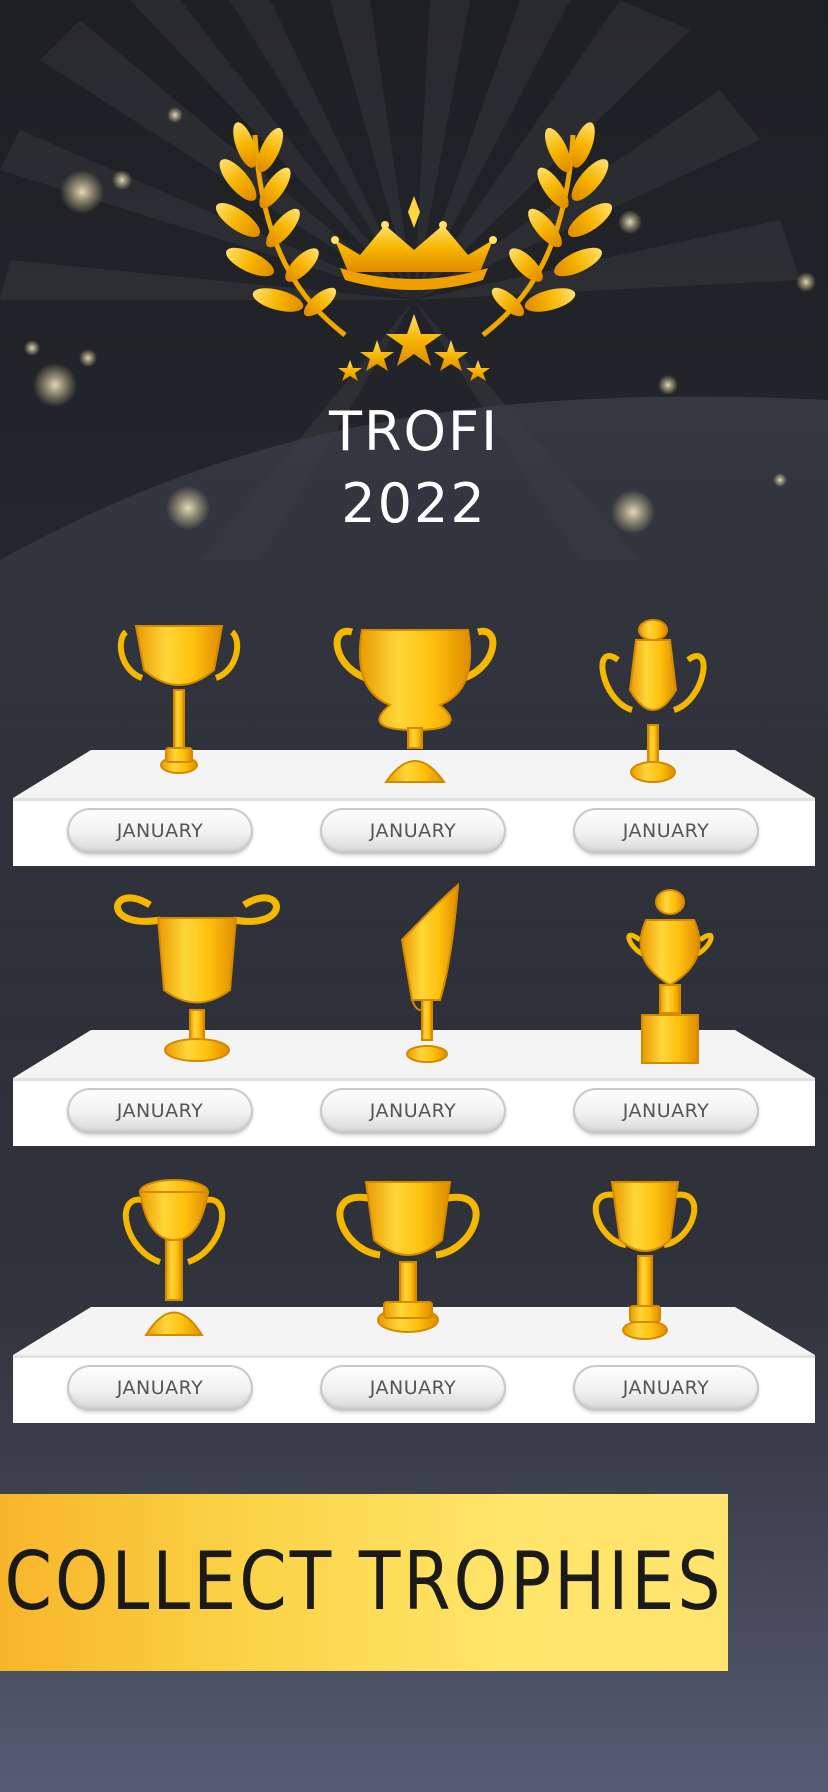 The image size is (828, 1792). Describe the element at coordinates (414, 243) in the screenshot. I see `crown-icon` at that location.